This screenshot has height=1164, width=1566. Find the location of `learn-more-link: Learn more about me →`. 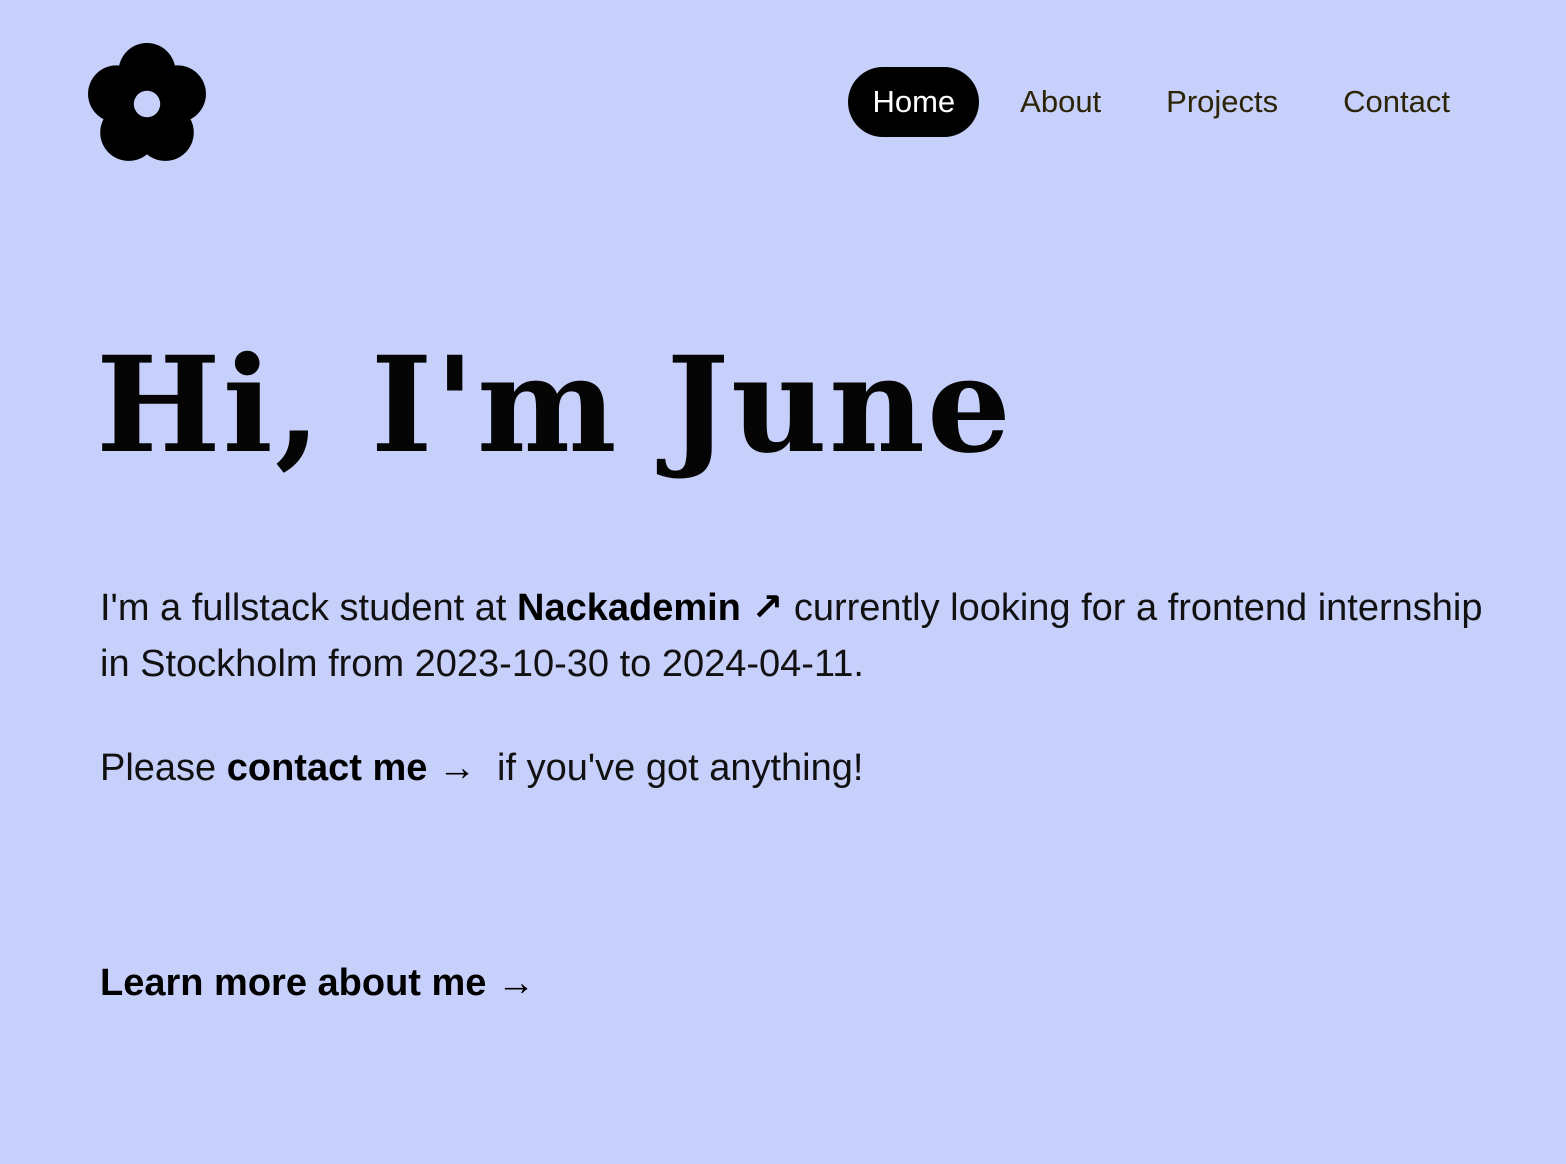

learn-more-link: Learn more about me → is located at coordinates (317, 983).